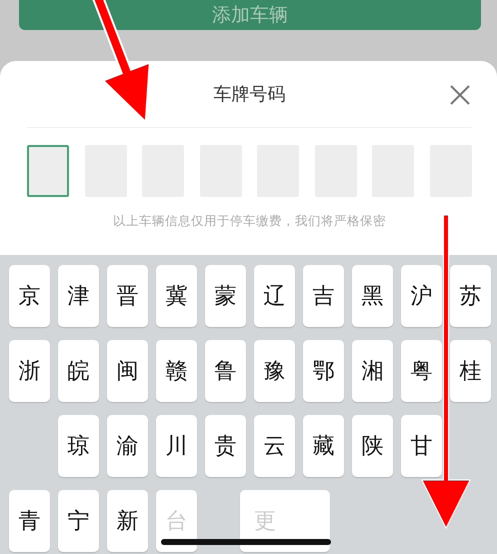 The image size is (497, 554). Describe the element at coordinates (274, 446) in the screenshot. I see `province-key: 云` at that location.